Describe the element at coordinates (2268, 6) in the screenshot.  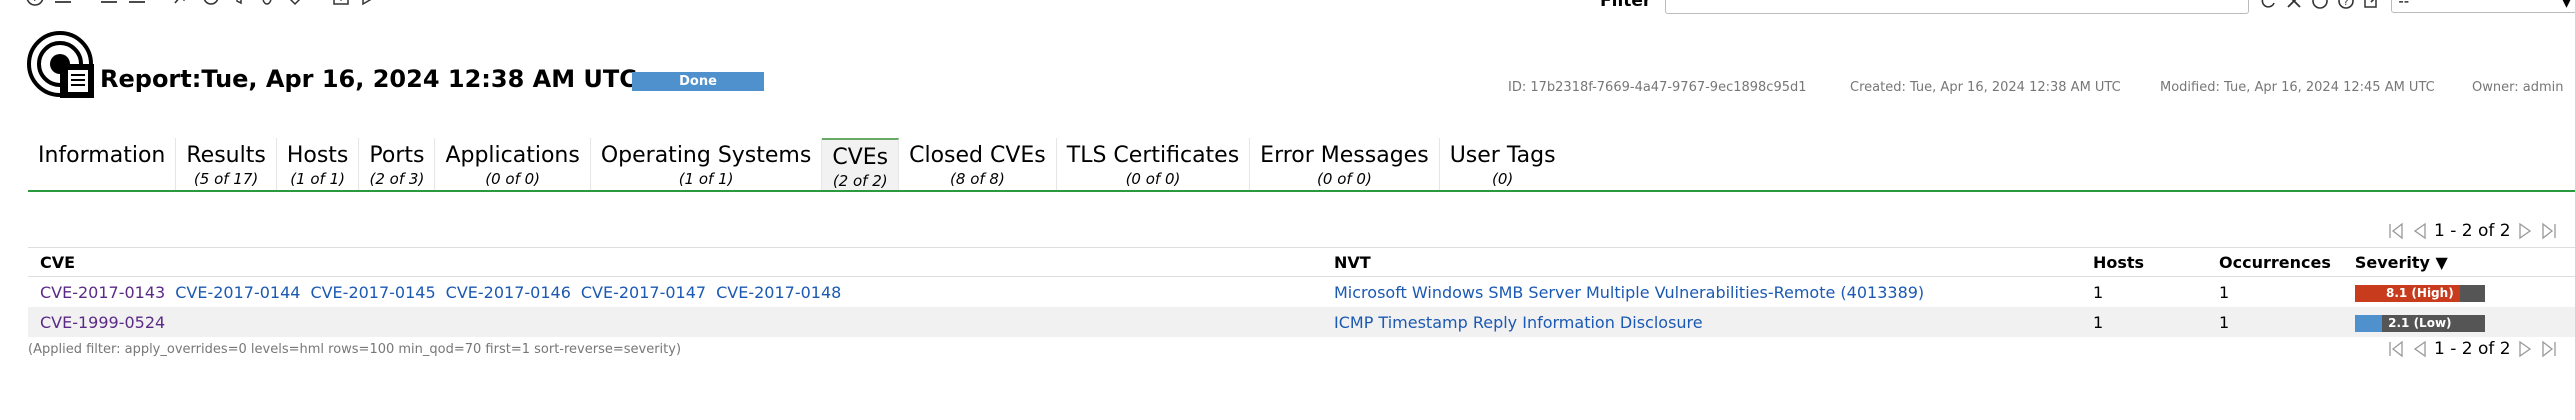
I see `refresh-icon` at that location.